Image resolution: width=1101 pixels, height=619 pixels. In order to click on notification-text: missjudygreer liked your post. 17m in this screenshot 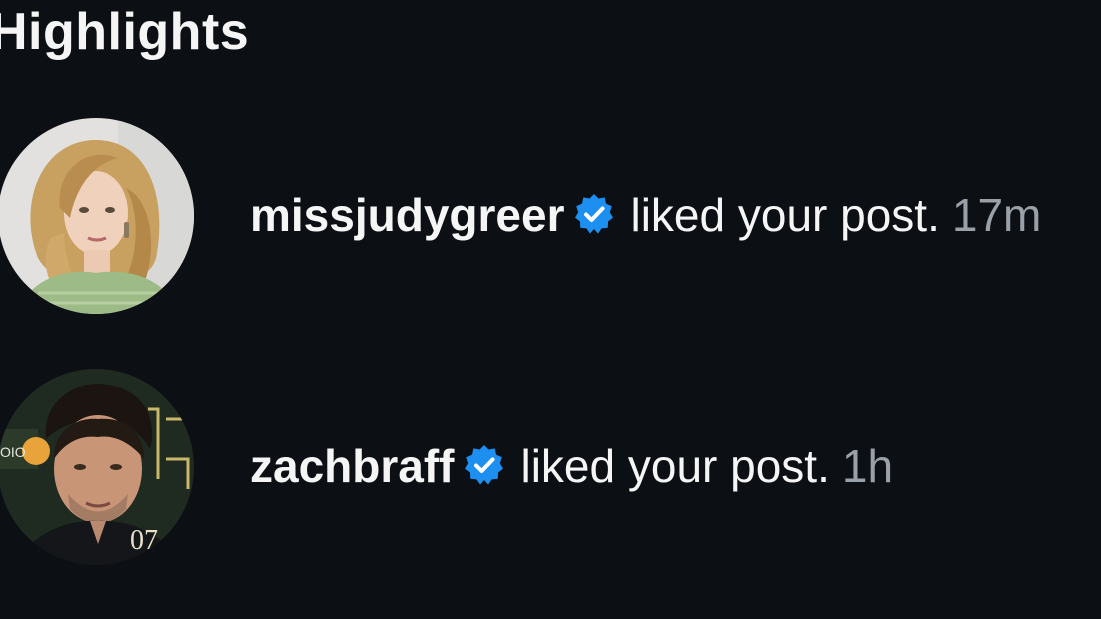, I will do `click(645, 215)`.